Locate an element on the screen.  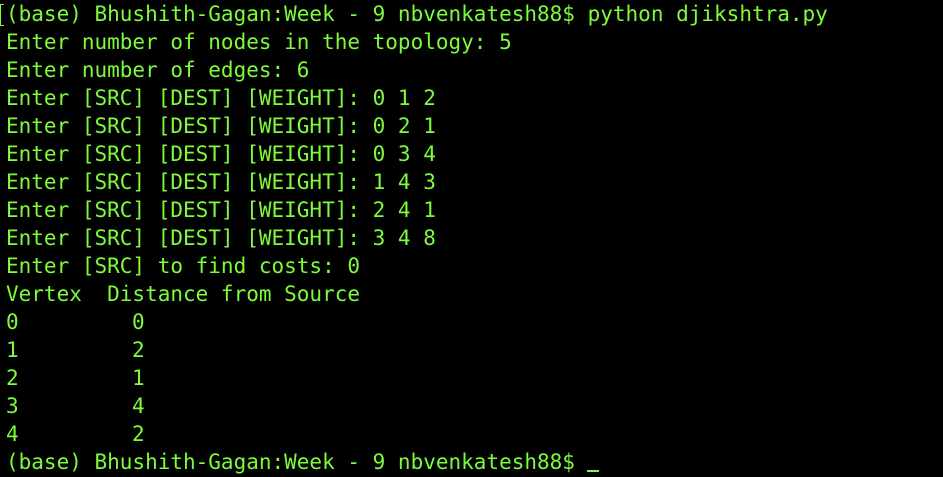
distance-cell: 1 is located at coordinates (138, 378).